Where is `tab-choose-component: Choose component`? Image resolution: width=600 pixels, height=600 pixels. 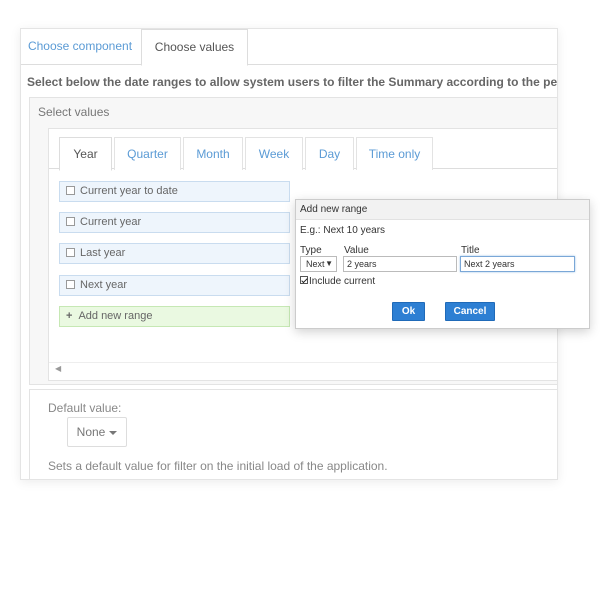
tab-choose-component: Choose component is located at coordinates (80, 47).